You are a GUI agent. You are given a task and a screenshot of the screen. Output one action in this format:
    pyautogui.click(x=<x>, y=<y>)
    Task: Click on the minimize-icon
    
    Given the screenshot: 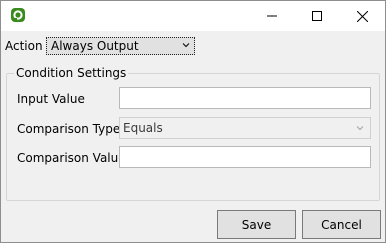 What is the action you would take?
    pyautogui.click(x=271, y=16)
    